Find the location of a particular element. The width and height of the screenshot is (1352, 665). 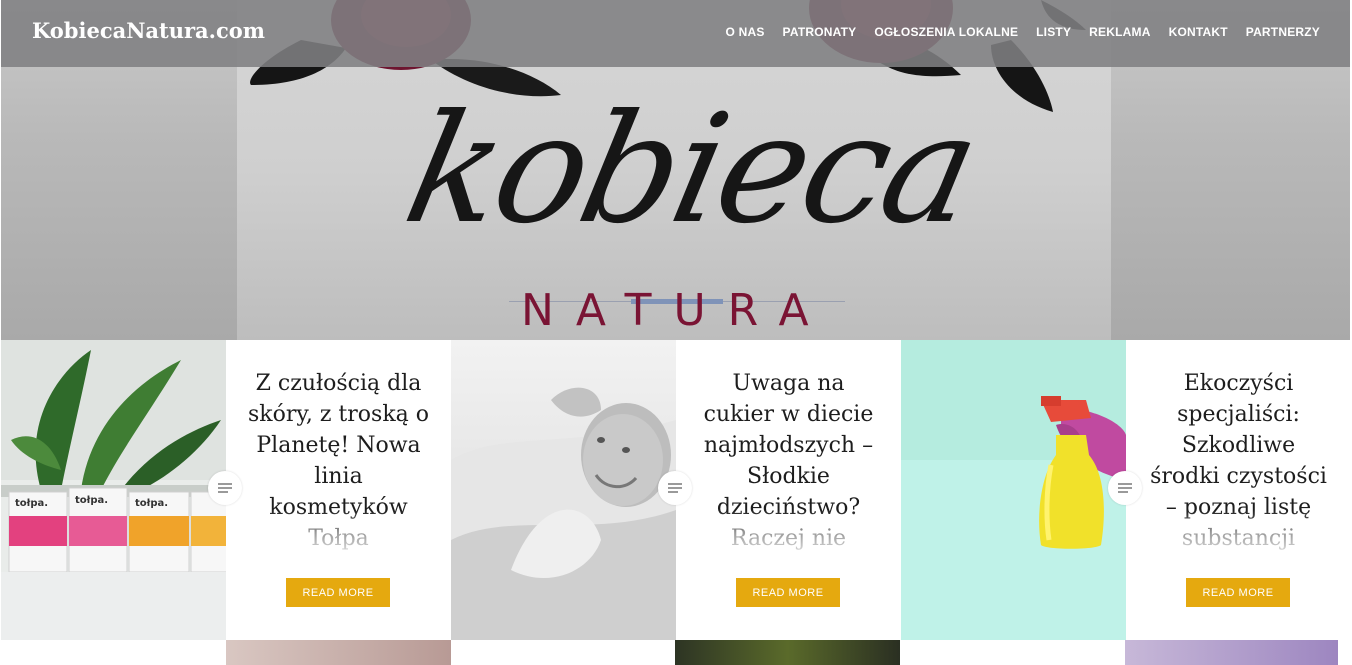

nav-item-kontakt: KONTAKT is located at coordinates (1198, 32).